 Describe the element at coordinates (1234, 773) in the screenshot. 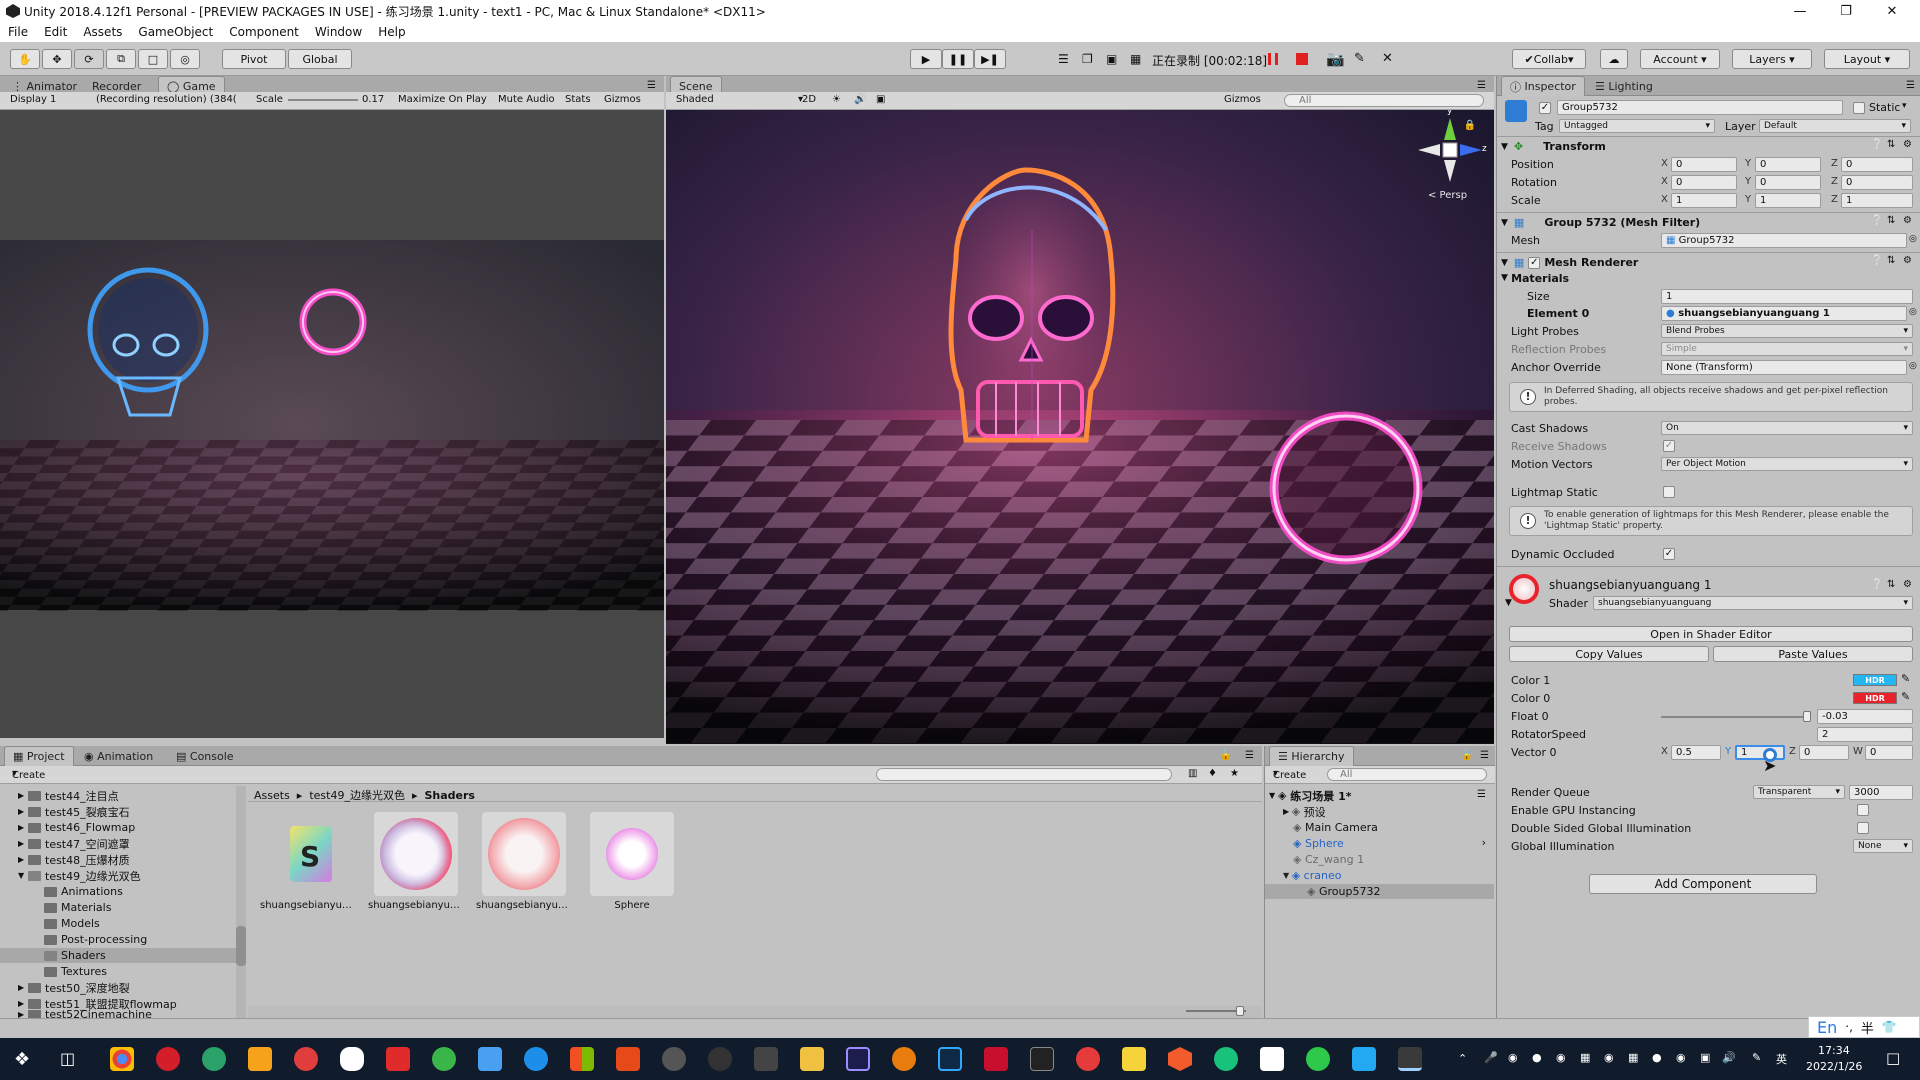

I see `favorite-star-icon: ★` at that location.